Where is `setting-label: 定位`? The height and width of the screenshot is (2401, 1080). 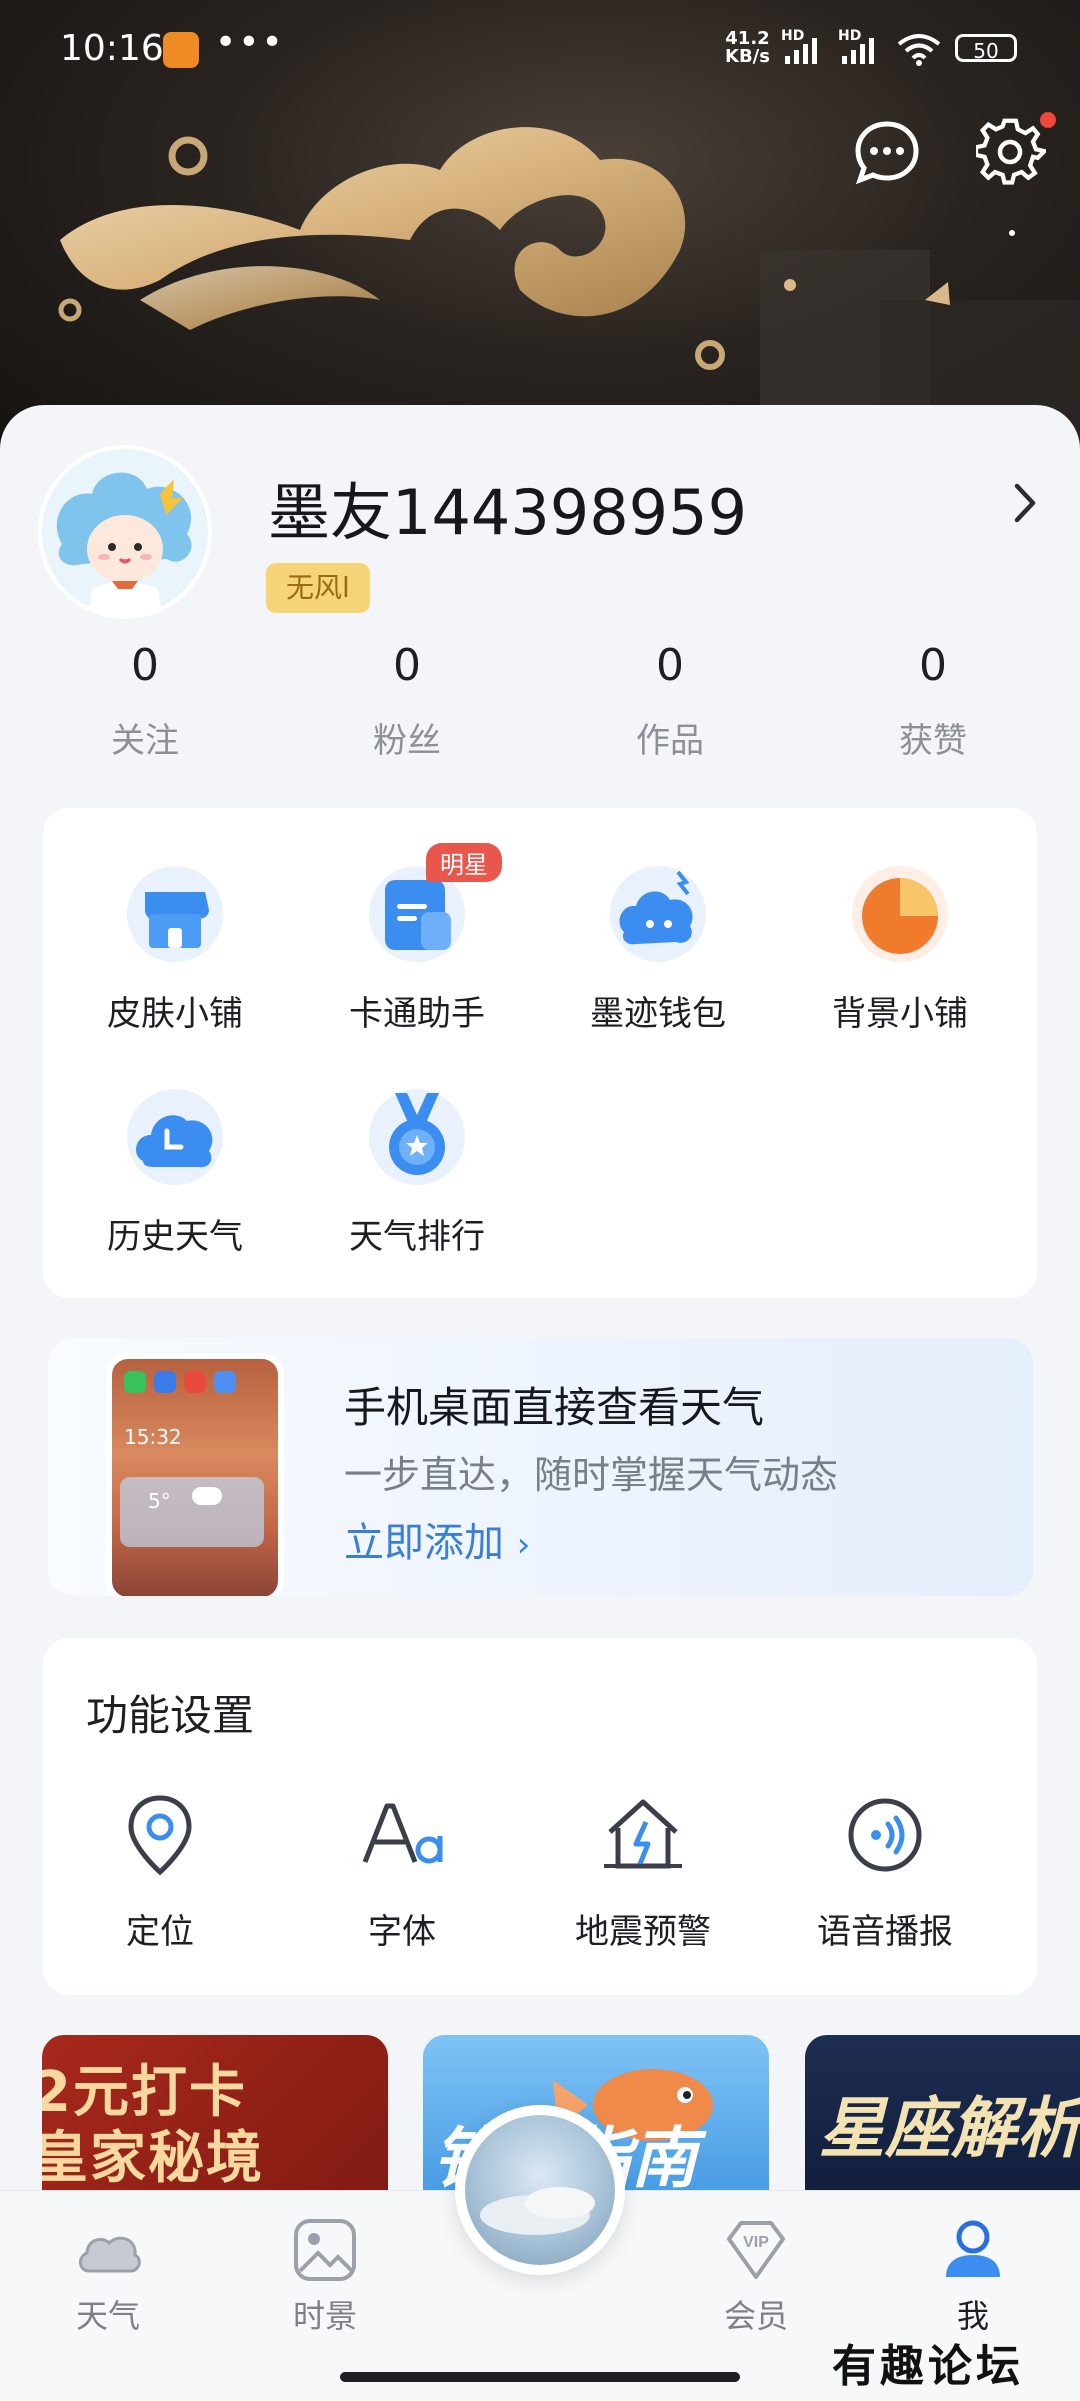 setting-label: 定位 is located at coordinates (160, 1932).